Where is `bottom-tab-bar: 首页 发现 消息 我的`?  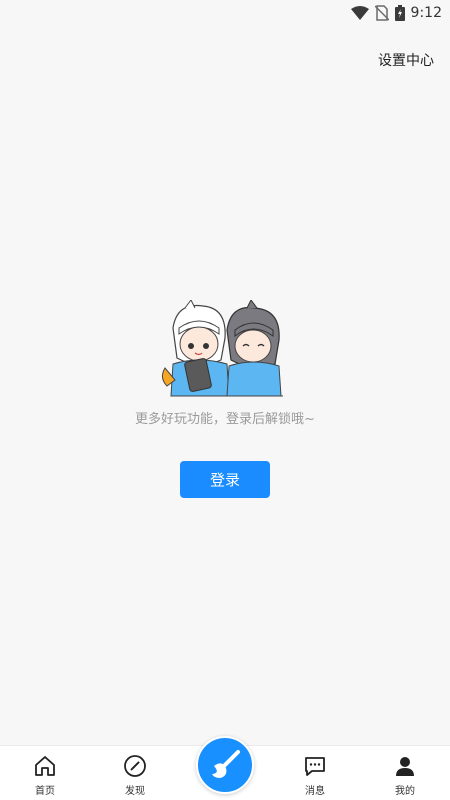
bottom-tab-bar: 首页 发现 消息 我的 is located at coordinates (225, 768).